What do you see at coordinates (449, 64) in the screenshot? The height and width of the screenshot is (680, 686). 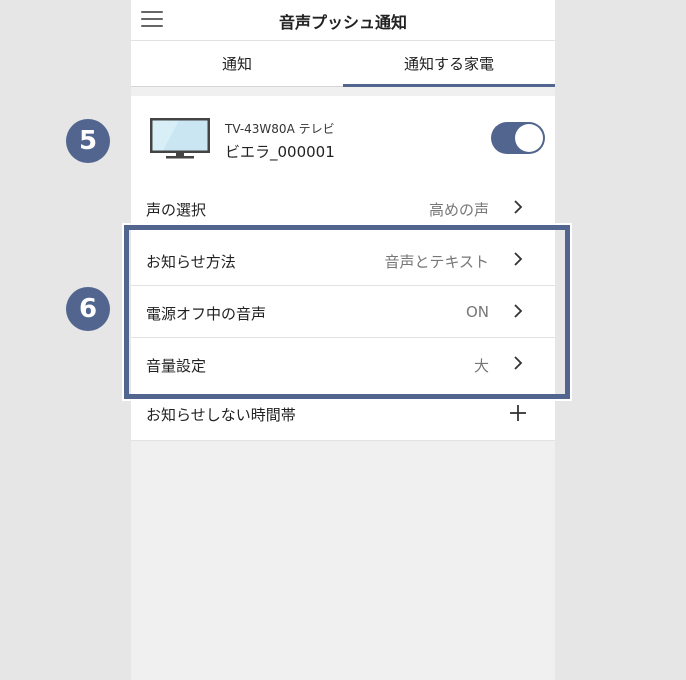 I see `tab-notify-appliances: 通知する家電` at bounding box center [449, 64].